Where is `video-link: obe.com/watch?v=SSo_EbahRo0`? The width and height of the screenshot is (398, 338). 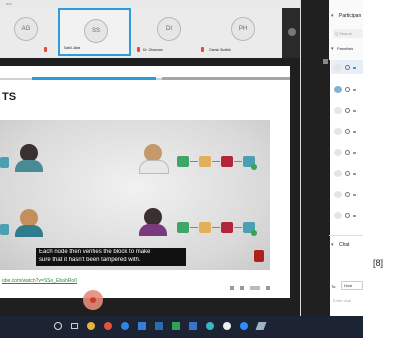 video-link: obe.com/watch?v=SSo_EbahRo0 is located at coordinates (39, 281).